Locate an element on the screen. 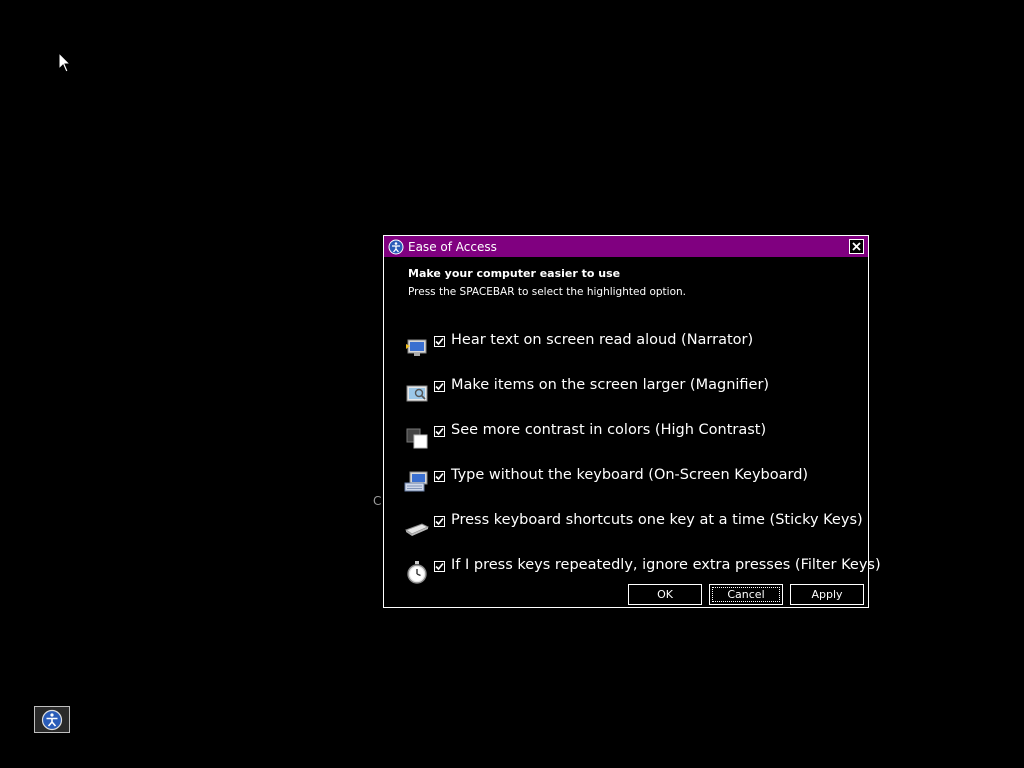  on-screen-keyboard-checkbox is located at coordinates (439, 476).